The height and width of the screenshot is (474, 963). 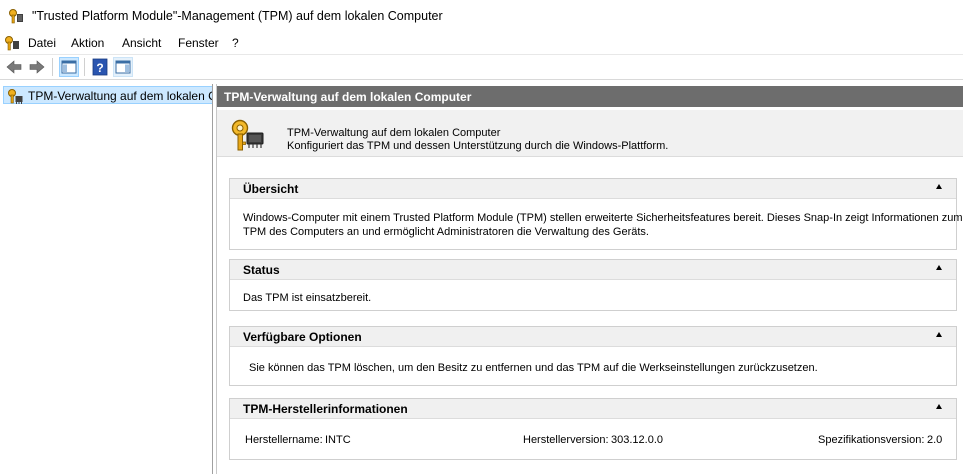 What do you see at coordinates (394, 133) in the screenshot?
I see `intro-title: TPM-Verwaltung auf dem lokalen Computer` at bounding box center [394, 133].